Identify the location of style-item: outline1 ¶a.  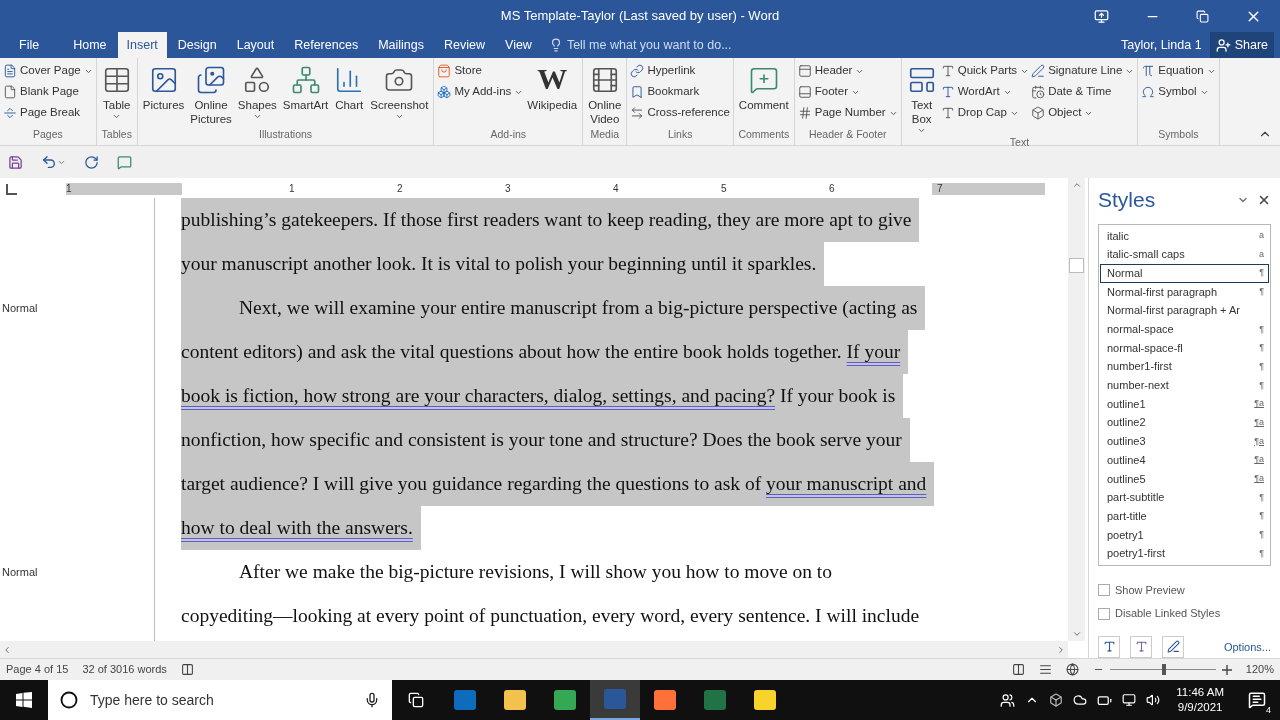
(1184, 404).